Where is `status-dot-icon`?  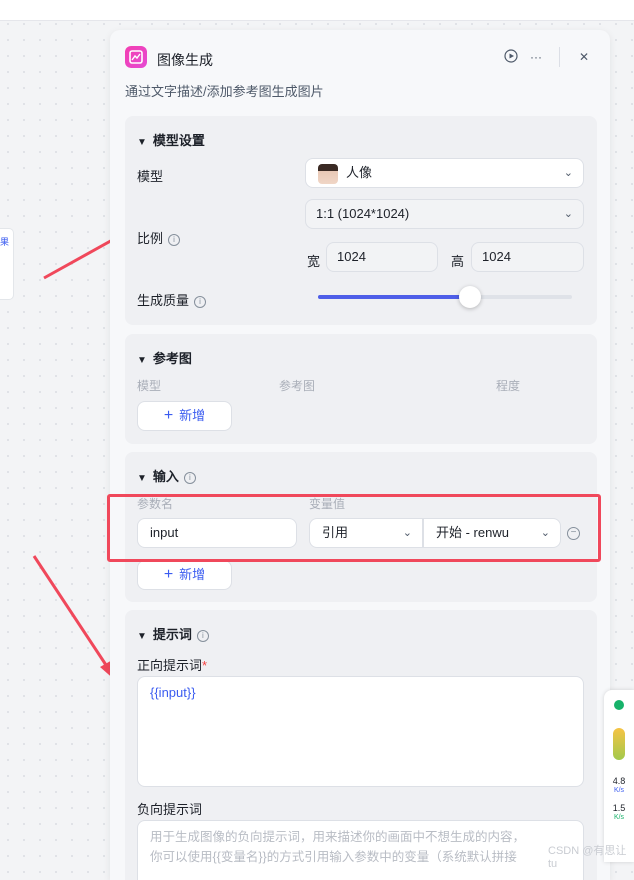 status-dot-icon is located at coordinates (619, 705).